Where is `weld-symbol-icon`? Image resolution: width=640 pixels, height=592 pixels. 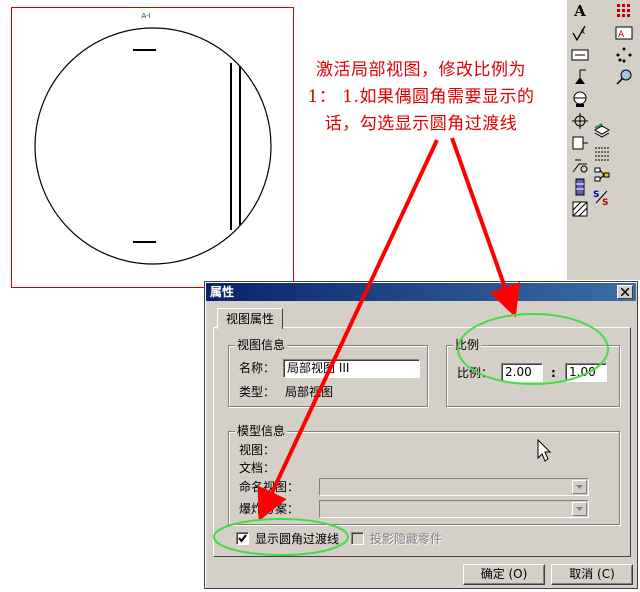
weld-symbol-icon is located at coordinates (580, 55).